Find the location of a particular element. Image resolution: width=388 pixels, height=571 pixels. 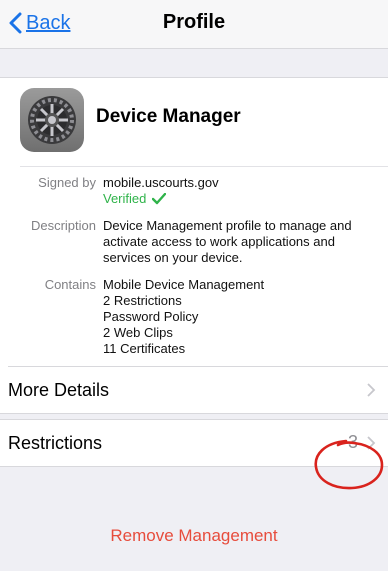

signed-by-label: Signed by is located at coordinates (67, 182).